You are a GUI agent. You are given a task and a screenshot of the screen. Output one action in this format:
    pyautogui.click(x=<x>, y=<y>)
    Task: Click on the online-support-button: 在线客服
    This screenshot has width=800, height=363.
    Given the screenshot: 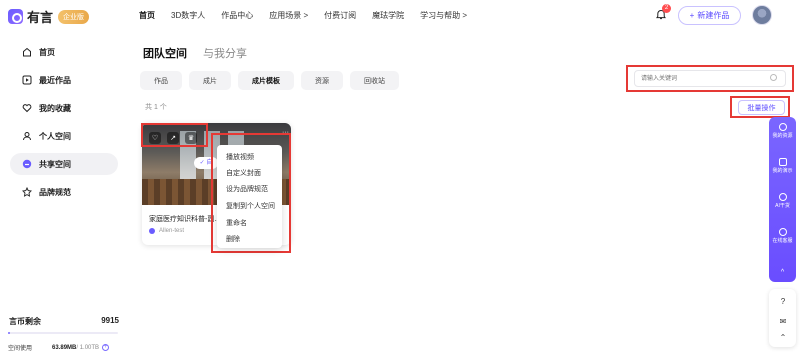 What is the action you would take?
    pyautogui.click(x=782, y=236)
    